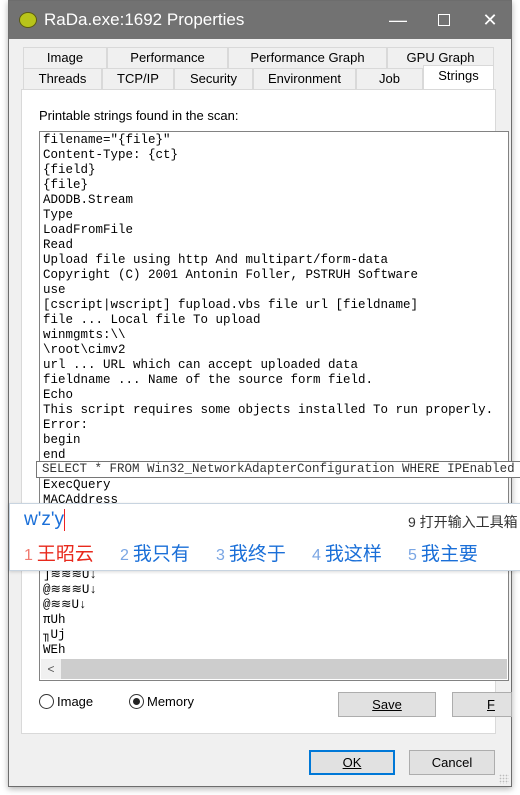 The width and height of the screenshot is (520, 795). What do you see at coordinates (316, 555) in the screenshot?
I see `candidate-number: 4` at bounding box center [316, 555].